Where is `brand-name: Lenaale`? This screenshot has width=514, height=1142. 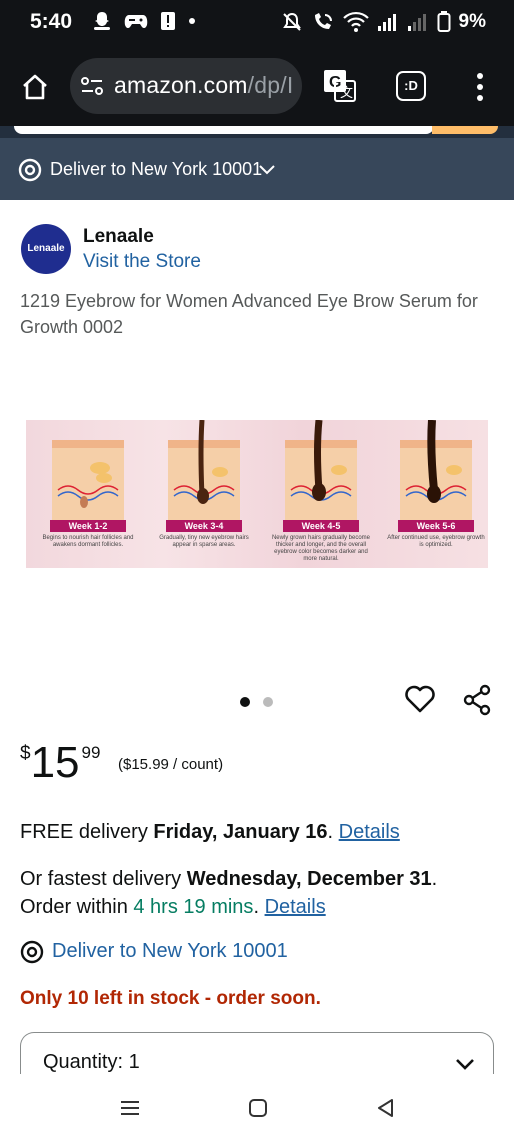
brand-name: Lenaale is located at coordinates (118, 237).